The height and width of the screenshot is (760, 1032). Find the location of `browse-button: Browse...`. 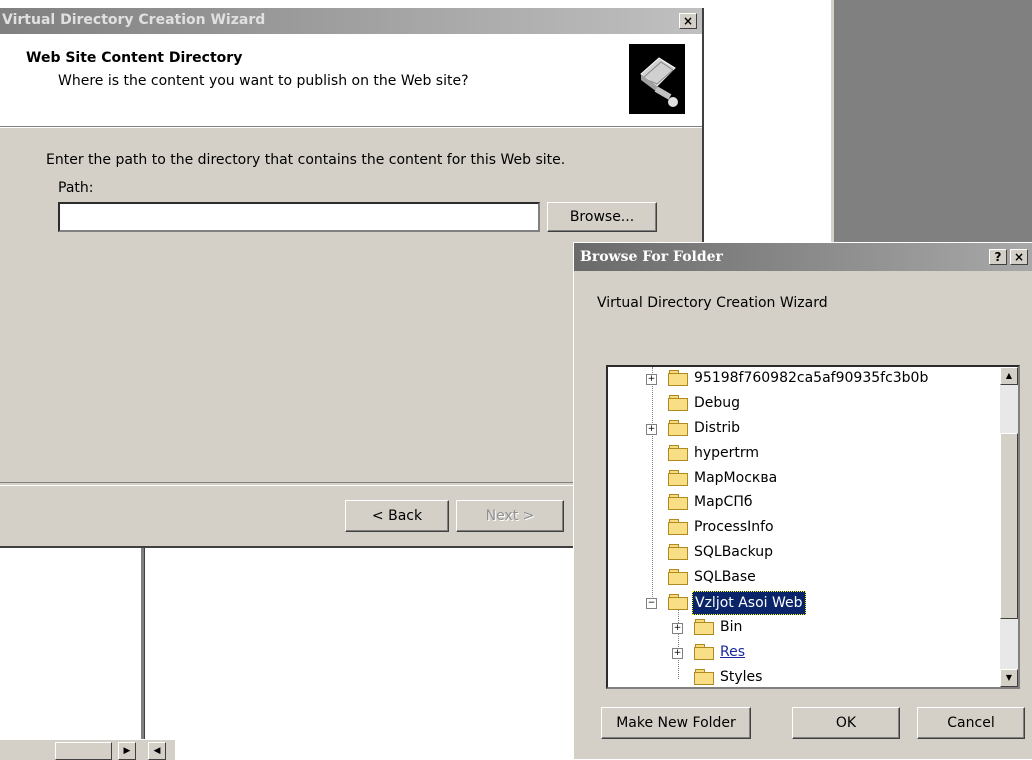

browse-button: Browse... is located at coordinates (602, 217).